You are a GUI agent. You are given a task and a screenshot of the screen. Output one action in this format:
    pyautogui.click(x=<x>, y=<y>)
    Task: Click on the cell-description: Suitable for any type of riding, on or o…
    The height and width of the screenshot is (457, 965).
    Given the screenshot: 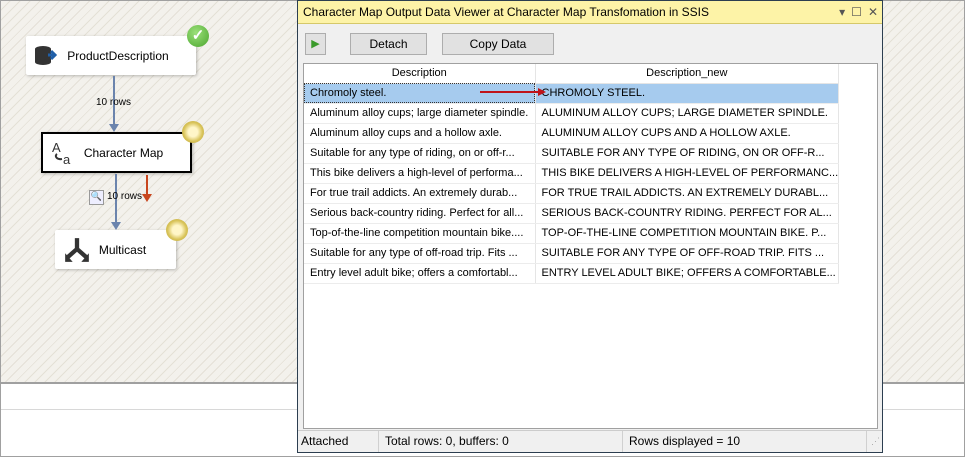 What is the action you would take?
    pyautogui.click(x=420, y=153)
    